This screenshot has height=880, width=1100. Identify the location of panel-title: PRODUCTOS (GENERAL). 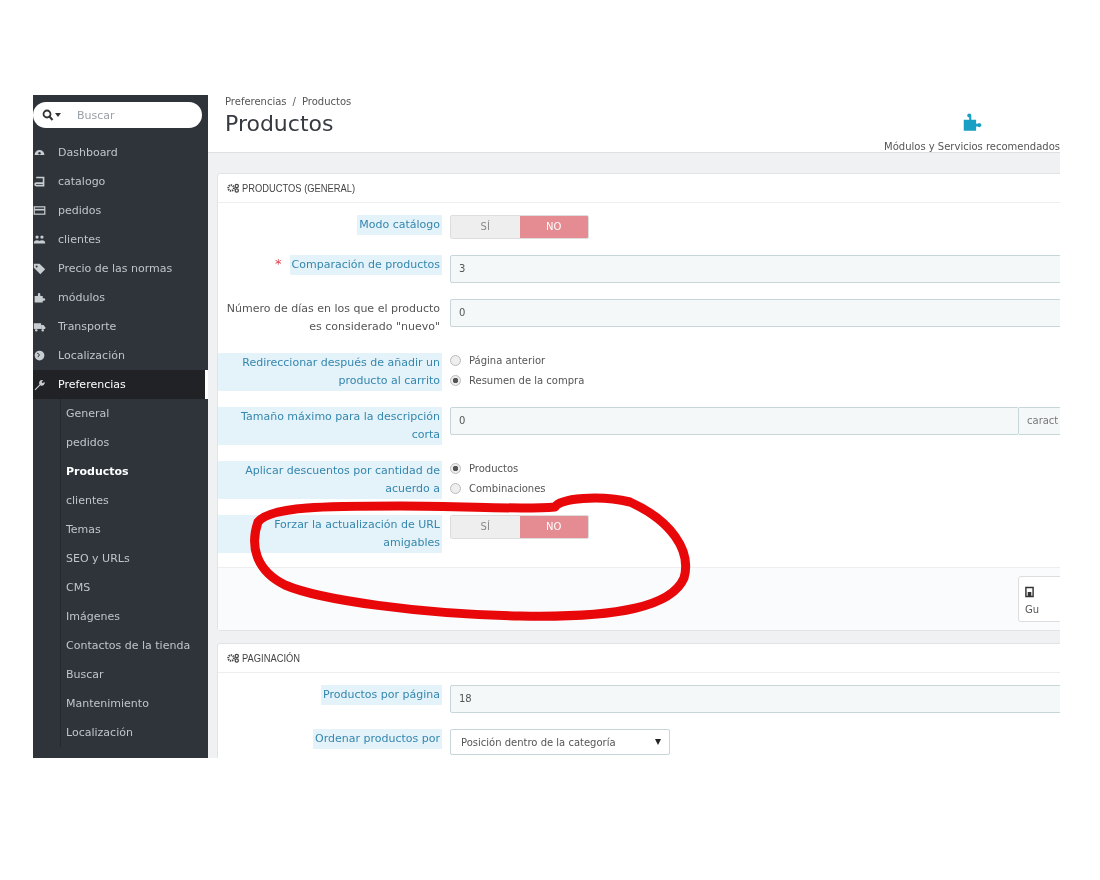
(299, 188).